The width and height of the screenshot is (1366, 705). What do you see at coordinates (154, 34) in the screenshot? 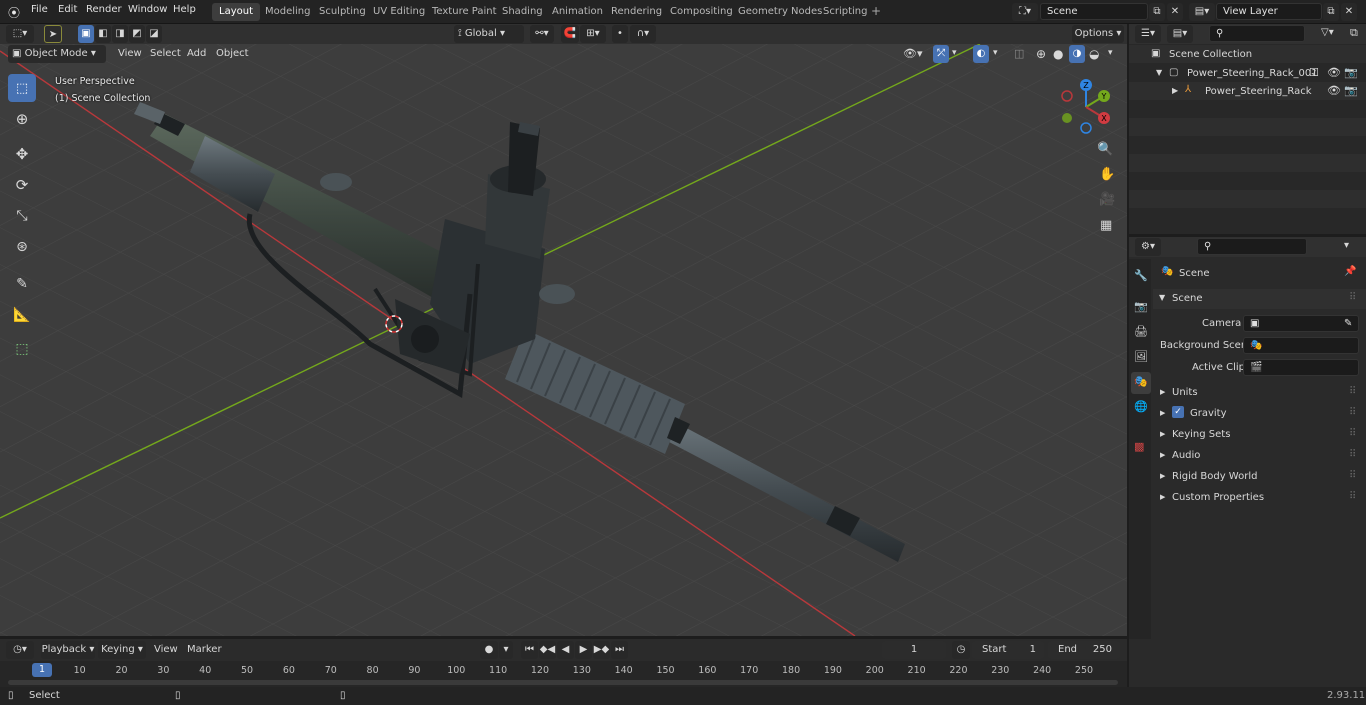
I see `select-intersect-icon: ◪` at bounding box center [154, 34].